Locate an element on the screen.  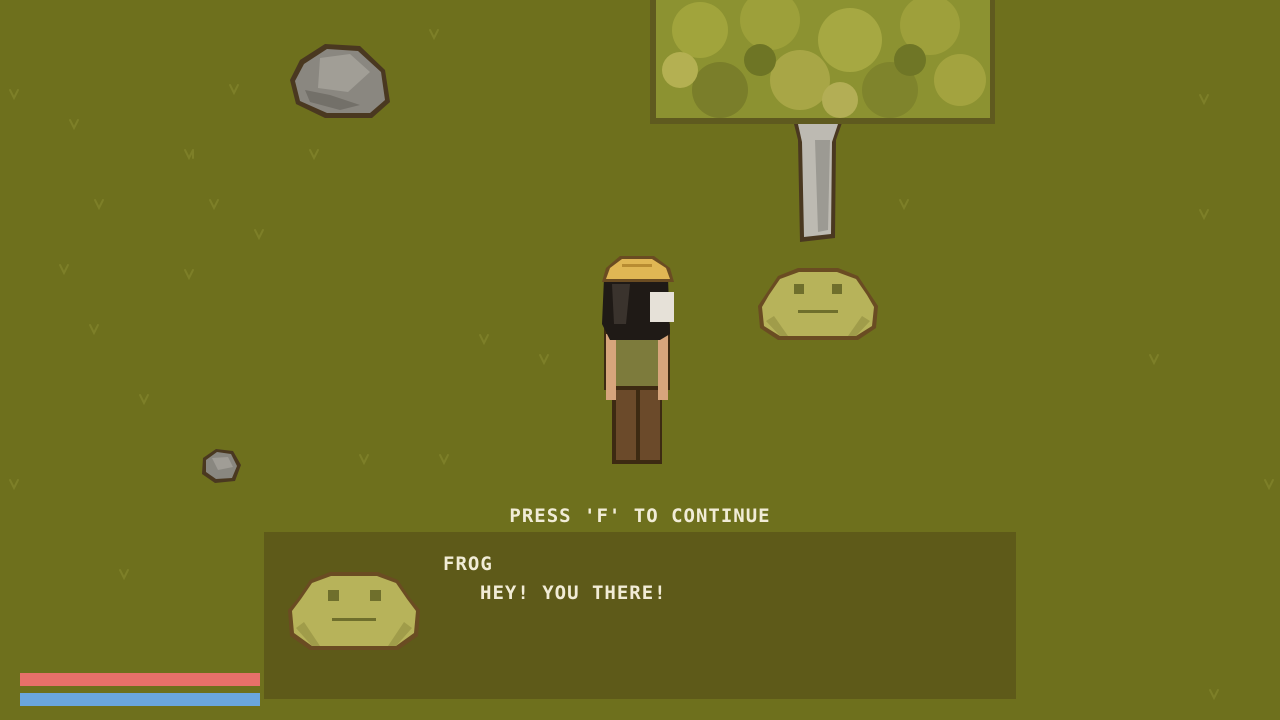
dialog-text: HEY! YOU THERE! is located at coordinates (573, 593).